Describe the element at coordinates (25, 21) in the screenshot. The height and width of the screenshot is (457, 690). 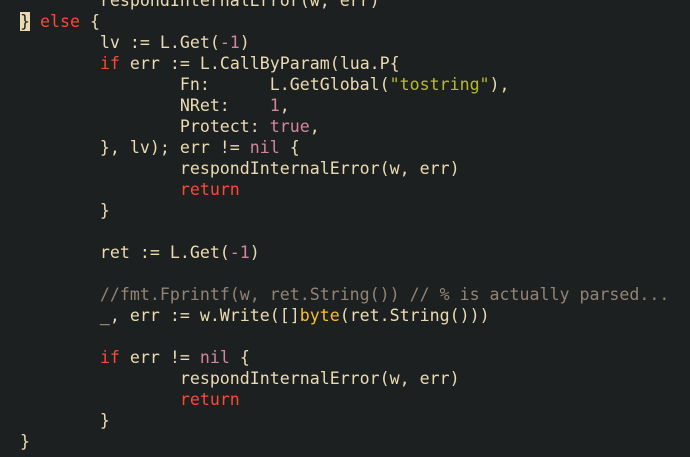
I see `text-cursor: }` at that location.